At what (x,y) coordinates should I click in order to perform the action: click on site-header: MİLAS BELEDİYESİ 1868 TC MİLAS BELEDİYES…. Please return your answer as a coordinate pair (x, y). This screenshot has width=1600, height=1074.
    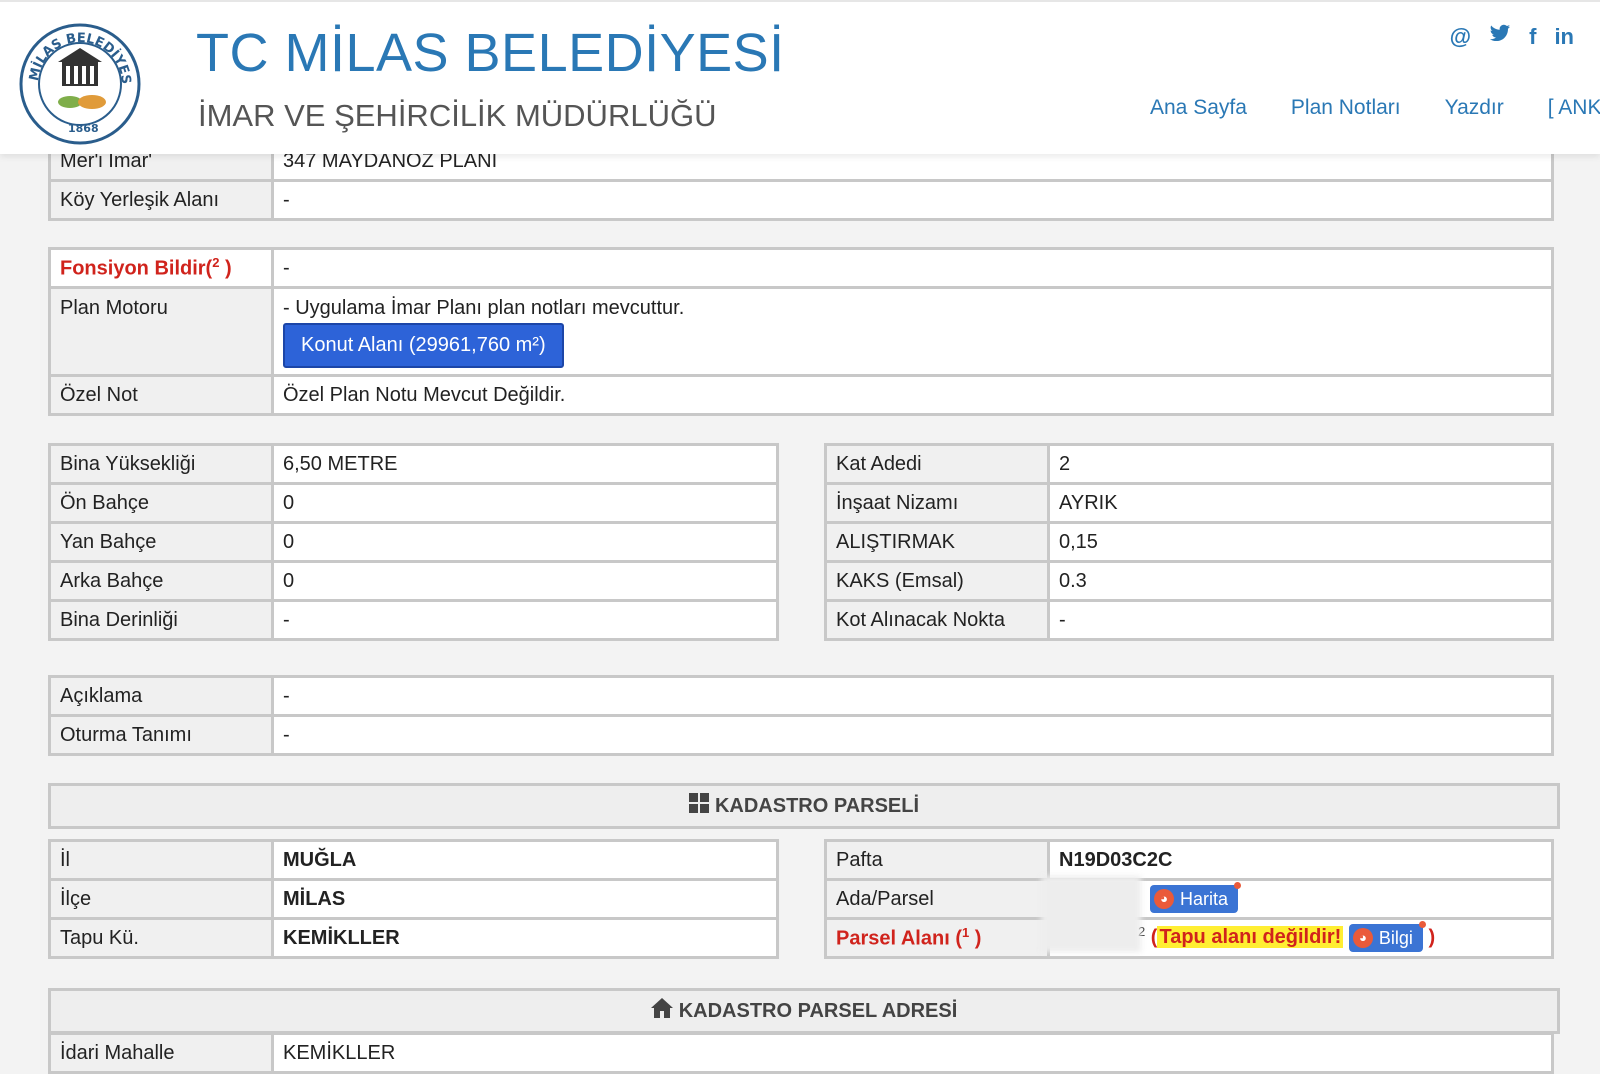
    Looking at the image, I should click on (800, 77).